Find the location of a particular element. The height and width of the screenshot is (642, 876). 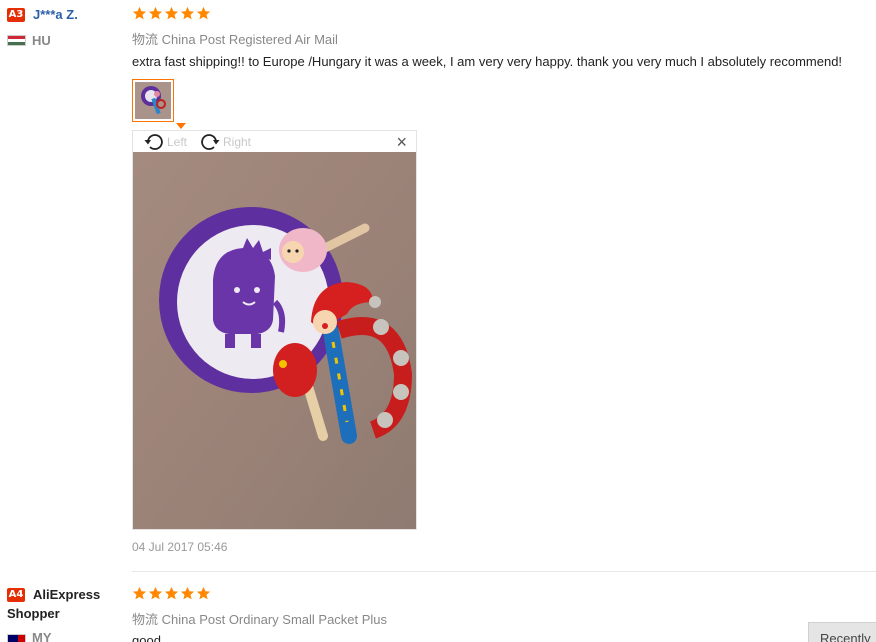

rotate-right-label: Right is located at coordinates (237, 141).